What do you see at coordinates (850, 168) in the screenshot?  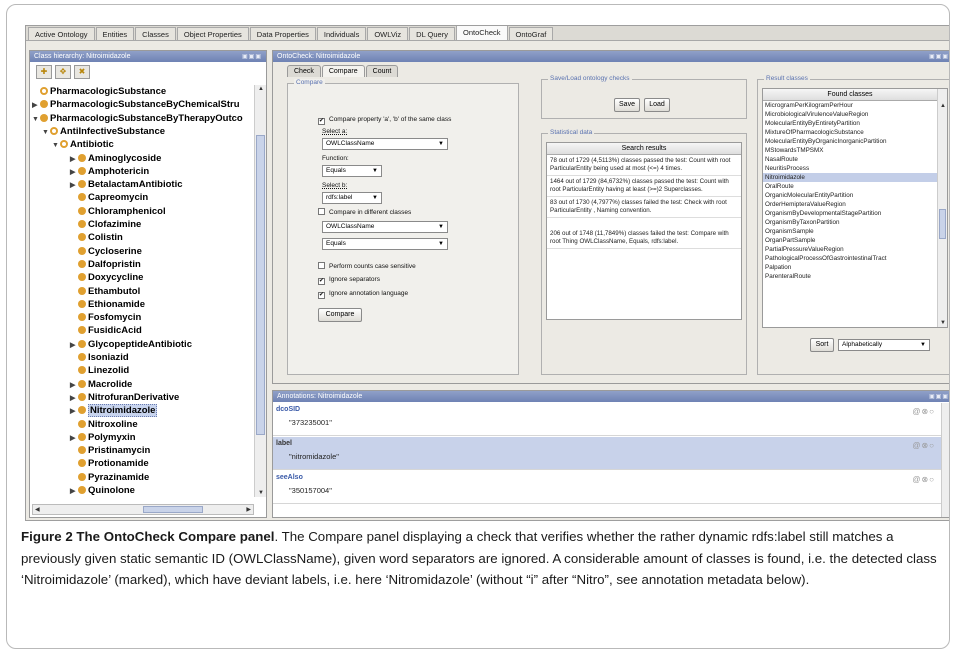 I see `found-class-item: NeuritisProcess` at bounding box center [850, 168].